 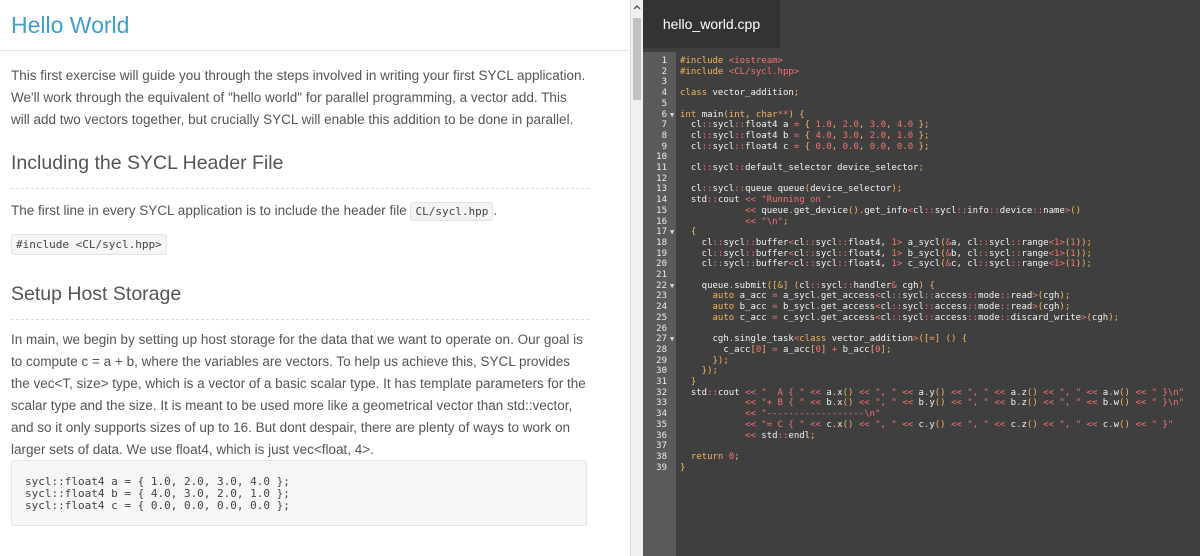 I want to click on code-token: access, so click(x=951, y=296).